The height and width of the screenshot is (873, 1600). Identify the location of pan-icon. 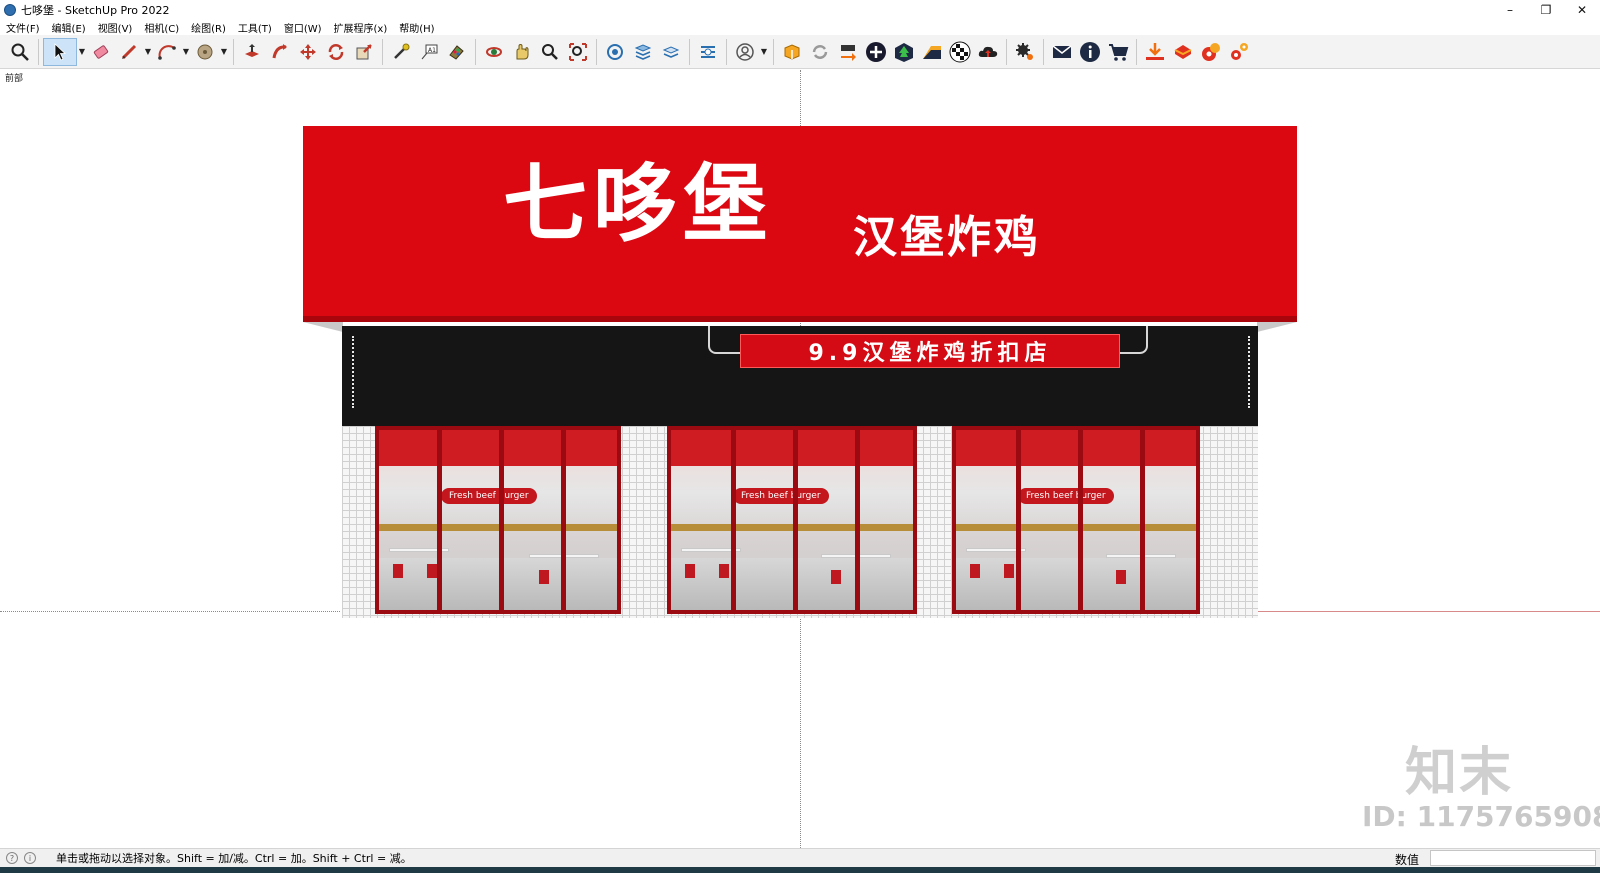
(522, 52).